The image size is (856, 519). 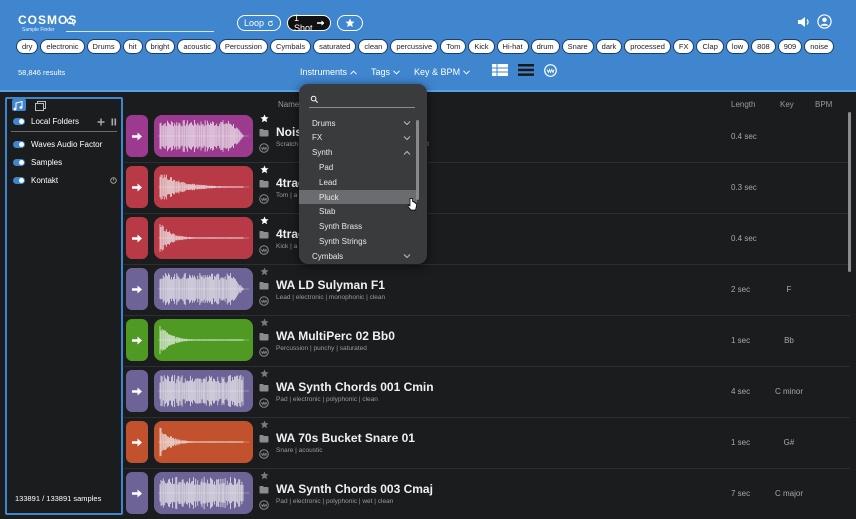 What do you see at coordinates (103, 46) in the screenshot?
I see `tag-pill: Drums` at bounding box center [103, 46].